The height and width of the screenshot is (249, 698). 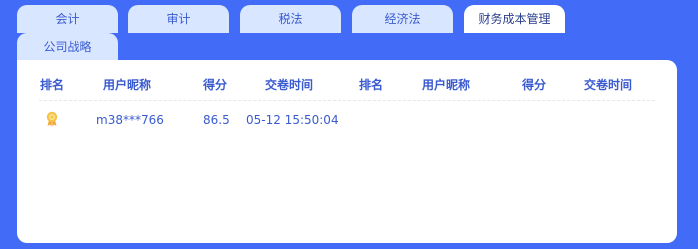 I want to click on row-submit-time: 05-12 15:50:04, so click(x=292, y=120).